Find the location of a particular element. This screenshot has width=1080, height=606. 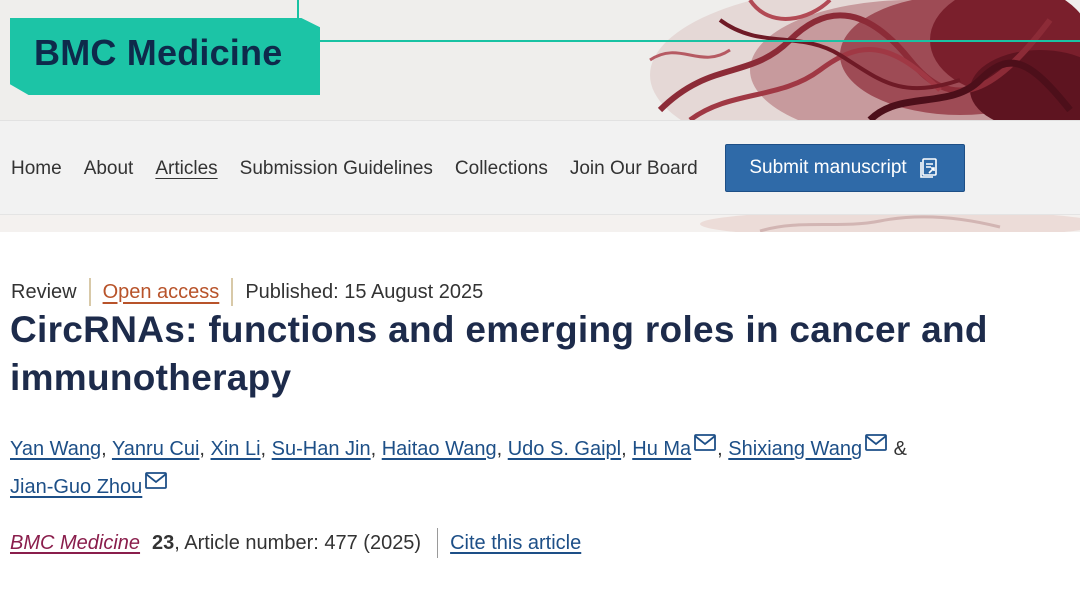

submit-manuscript-button: Submit manuscript is located at coordinates (845, 168).